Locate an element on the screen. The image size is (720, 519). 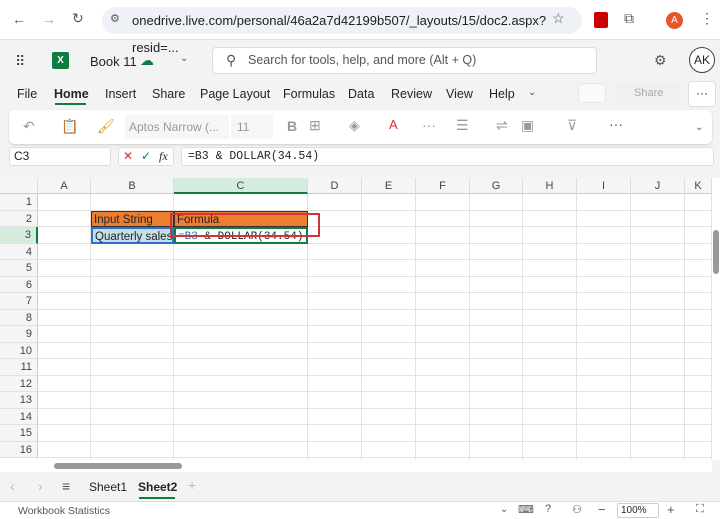
row-header-11: 11 is located at coordinates (19, 367).